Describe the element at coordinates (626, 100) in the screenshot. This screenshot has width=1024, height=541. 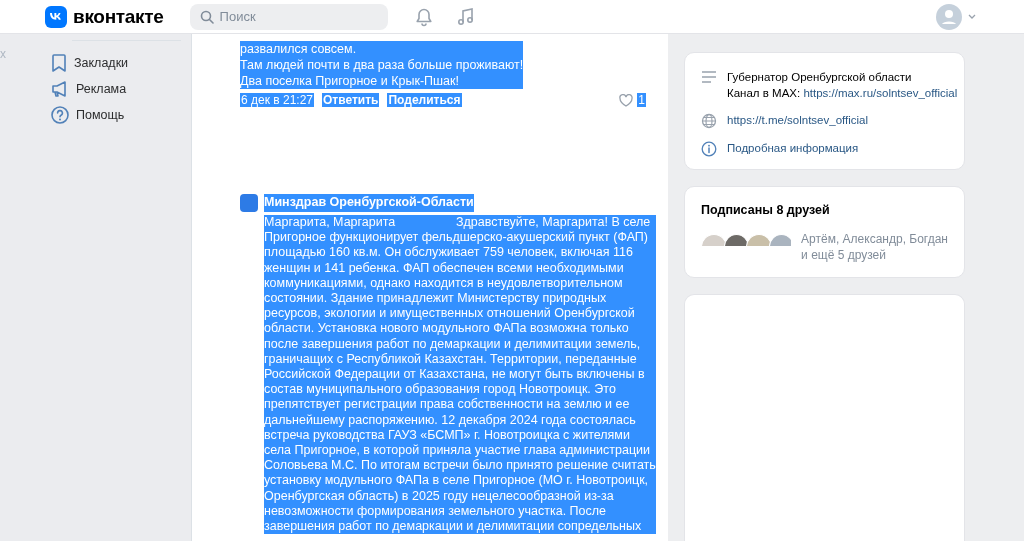
I see `heart-icon` at that location.